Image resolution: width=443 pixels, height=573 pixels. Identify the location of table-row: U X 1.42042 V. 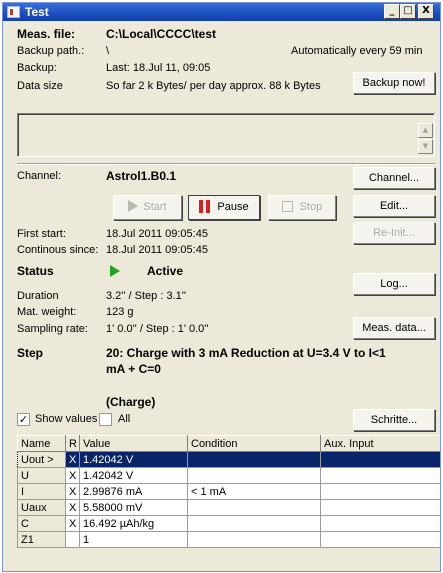
(228, 475).